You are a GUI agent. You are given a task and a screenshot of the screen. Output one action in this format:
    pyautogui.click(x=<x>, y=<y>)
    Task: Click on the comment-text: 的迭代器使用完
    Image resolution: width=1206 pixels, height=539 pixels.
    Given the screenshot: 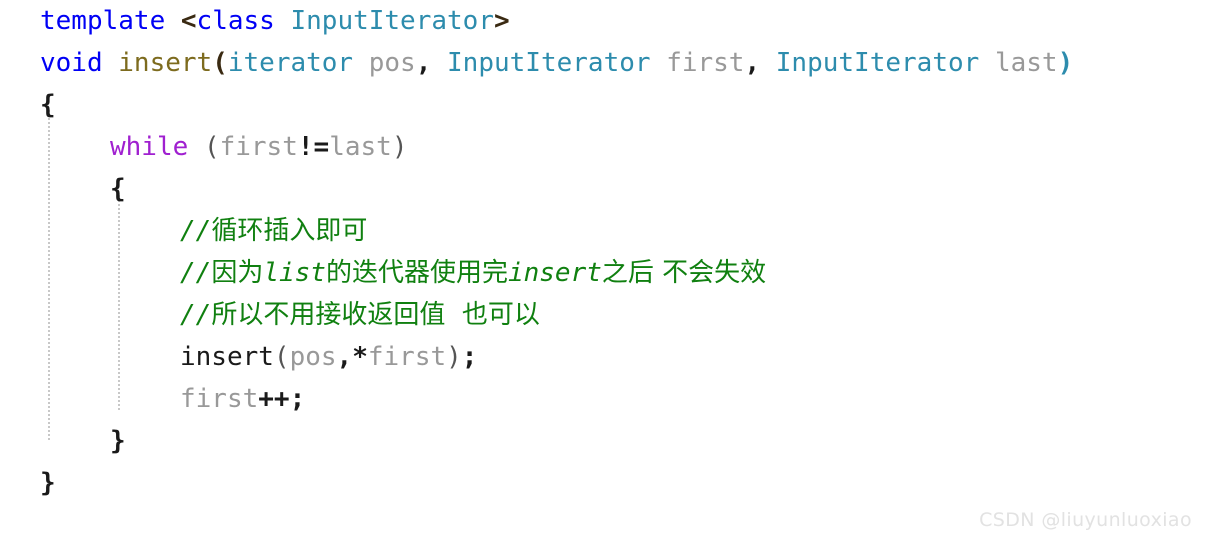 What is the action you would take?
    pyautogui.click(x=416, y=273)
    